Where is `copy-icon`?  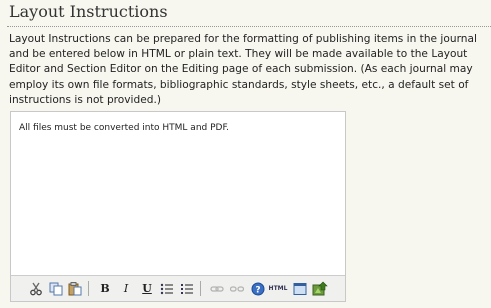 copy-icon is located at coordinates (56, 288).